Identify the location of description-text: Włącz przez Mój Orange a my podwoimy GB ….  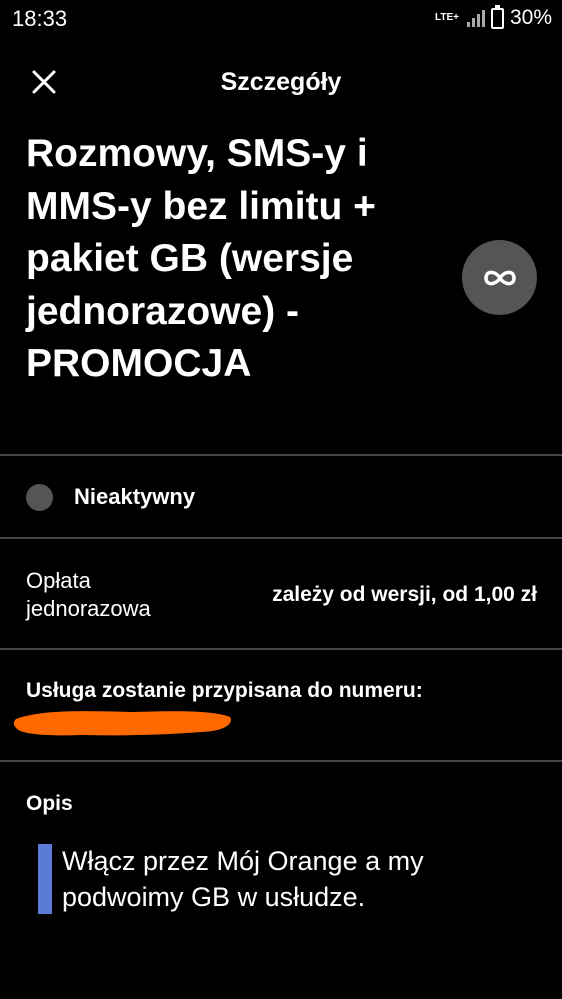
(243, 879).